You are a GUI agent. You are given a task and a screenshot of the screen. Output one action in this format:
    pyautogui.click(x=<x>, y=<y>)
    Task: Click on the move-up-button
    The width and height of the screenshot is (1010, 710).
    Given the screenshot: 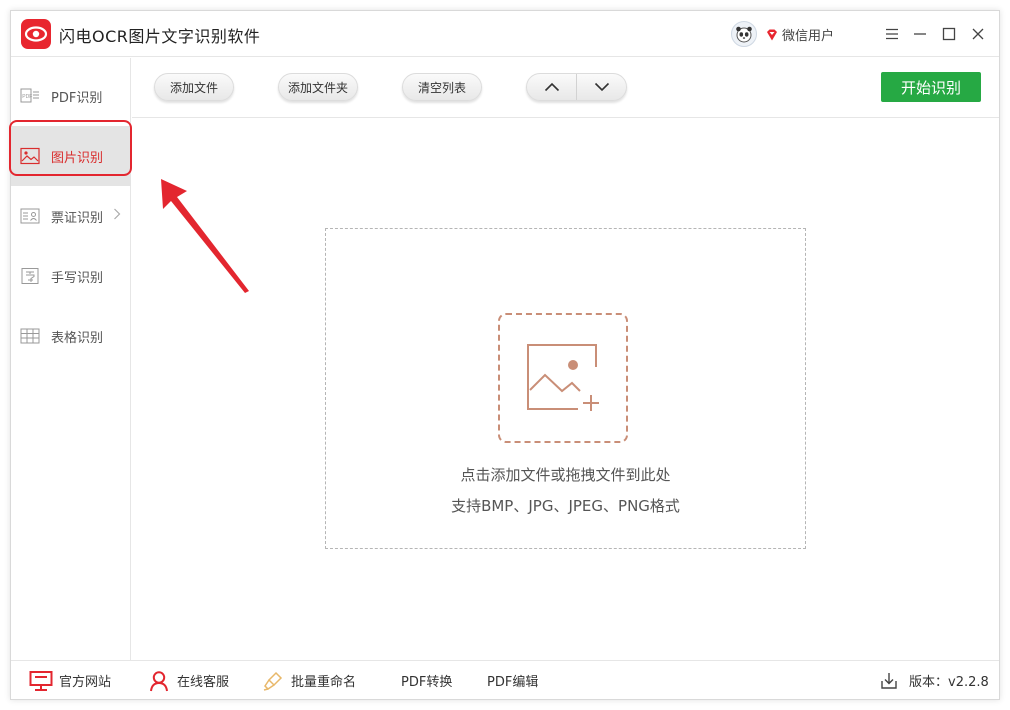 What is the action you would take?
    pyautogui.click(x=551, y=87)
    